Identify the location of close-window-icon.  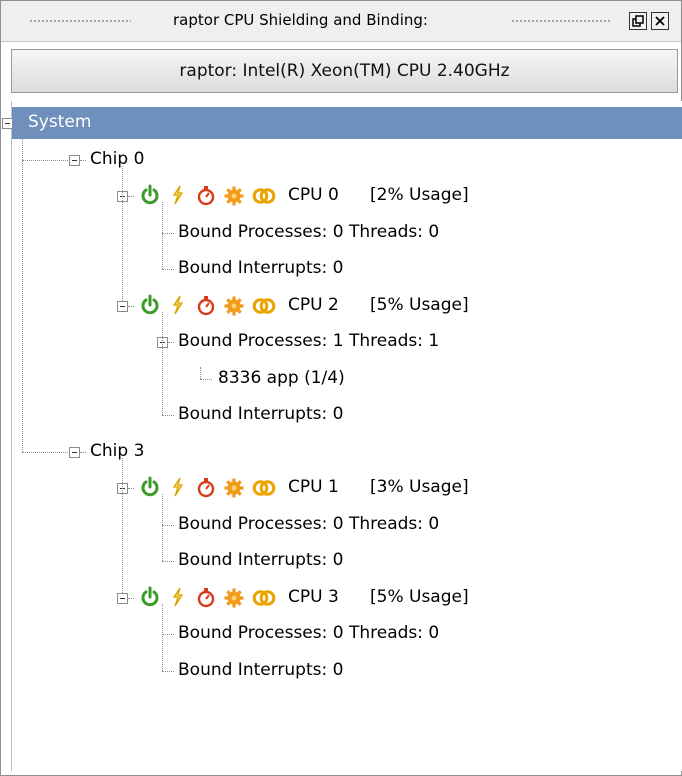
(660, 21).